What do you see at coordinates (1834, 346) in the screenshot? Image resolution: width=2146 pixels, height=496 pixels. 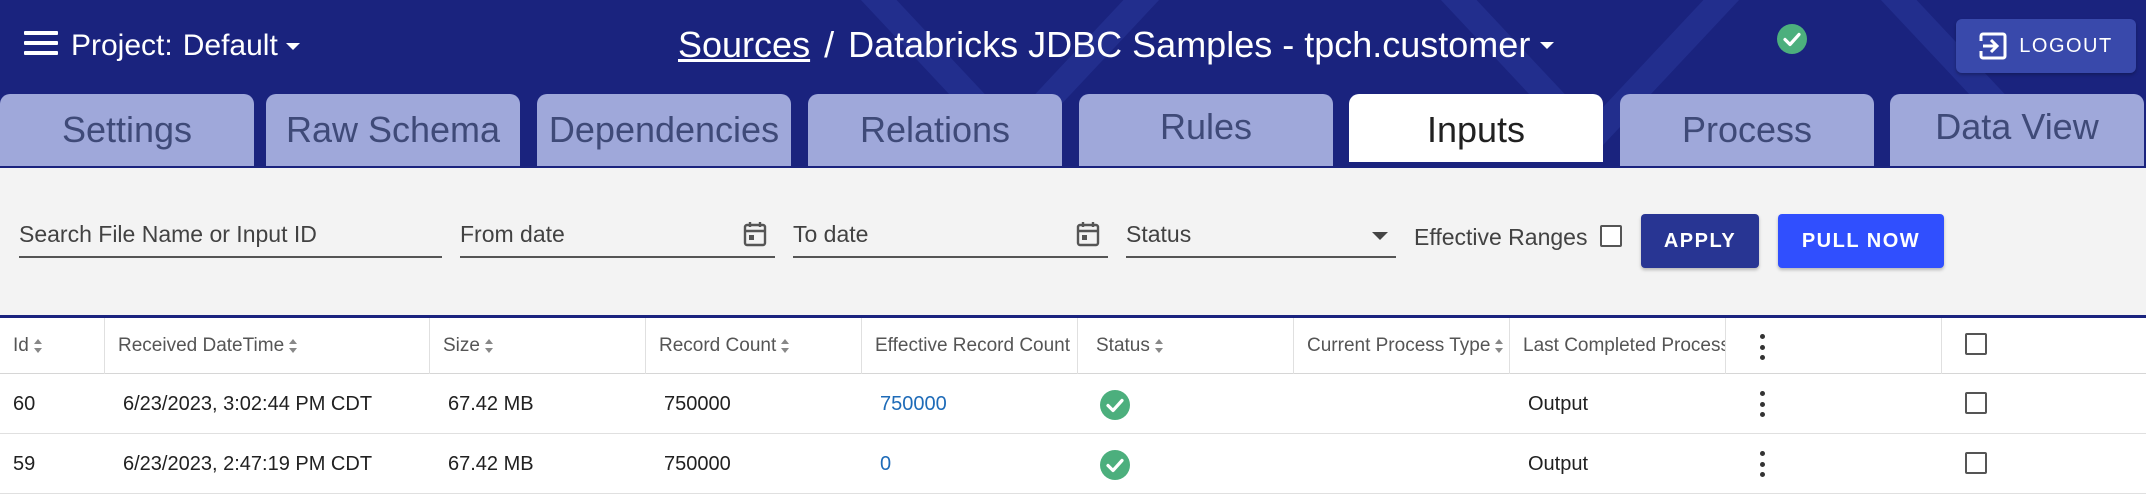 I see `column-header-actions` at bounding box center [1834, 346].